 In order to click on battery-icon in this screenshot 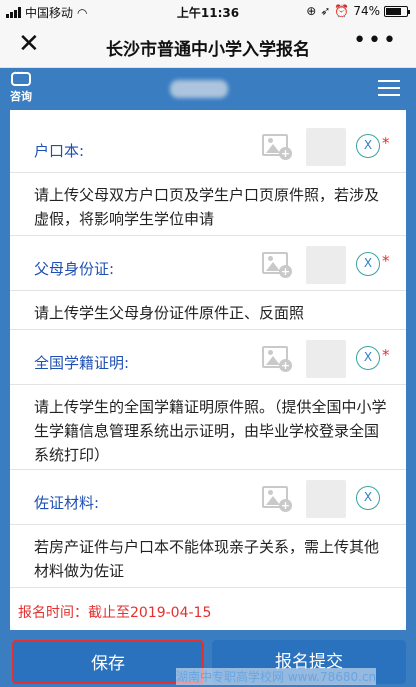, I will do `click(397, 11)`.